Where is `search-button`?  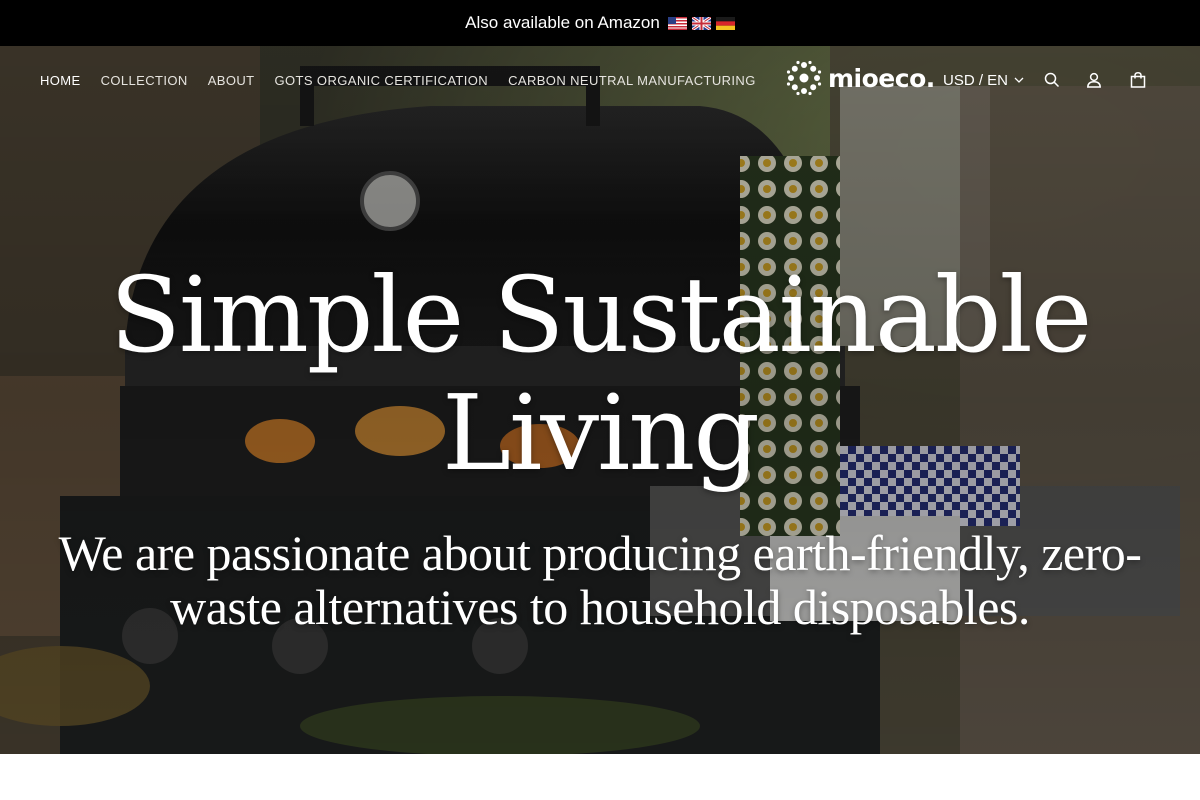 search-button is located at coordinates (1052, 80).